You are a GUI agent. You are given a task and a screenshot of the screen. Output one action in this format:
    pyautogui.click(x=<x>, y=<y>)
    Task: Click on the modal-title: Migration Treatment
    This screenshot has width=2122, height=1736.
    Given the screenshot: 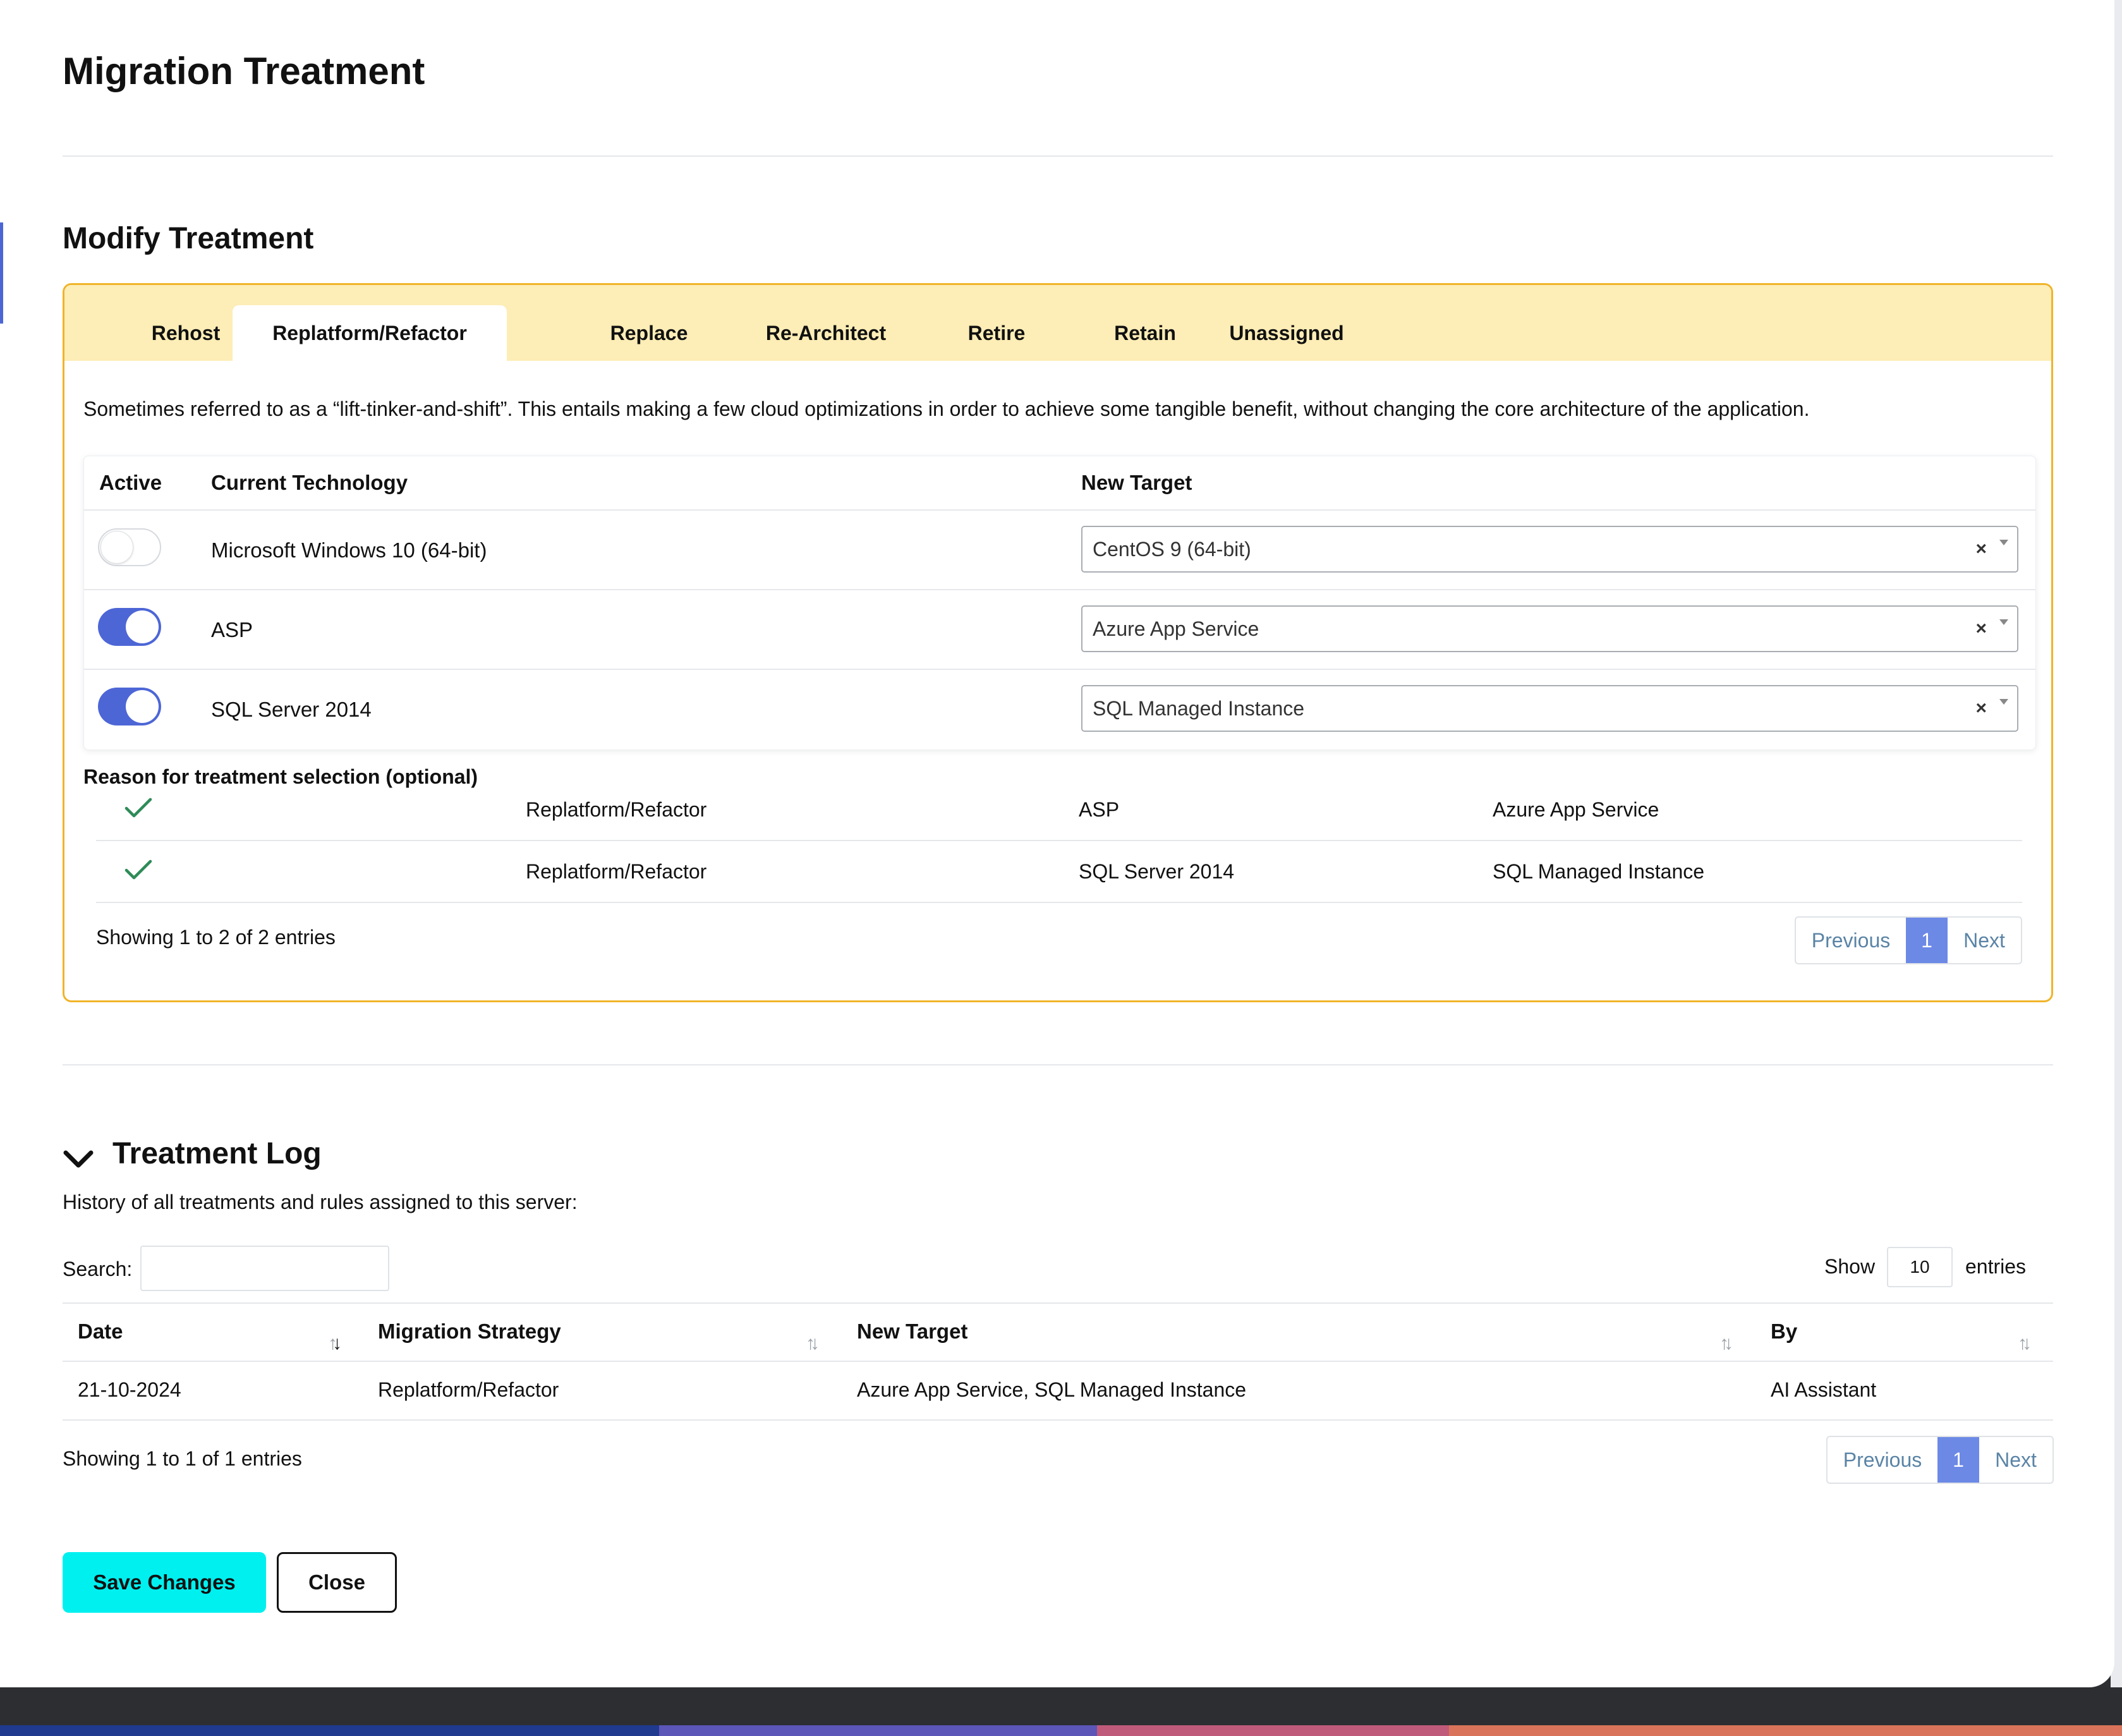 What is the action you would take?
    pyautogui.click(x=244, y=71)
    